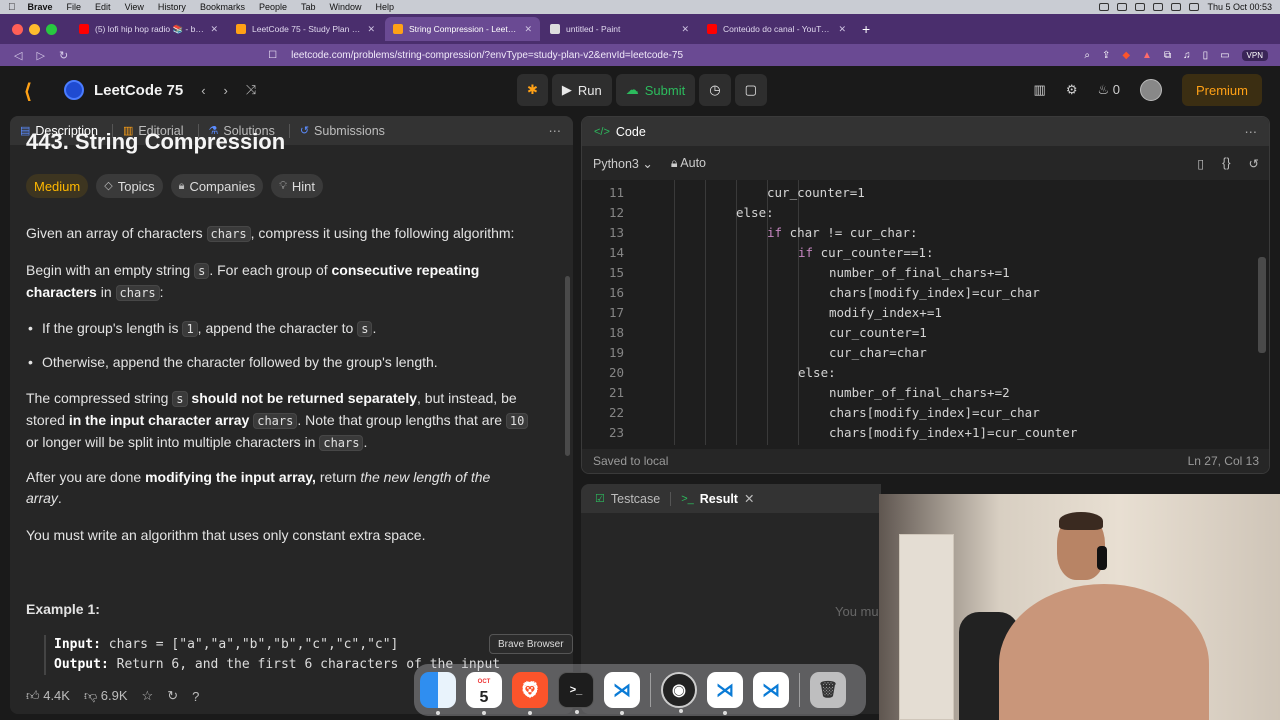 Image resolution: width=1280 pixels, height=720 pixels. Describe the element at coordinates (305, 29) in the screenshot. I see `browser-tab: LeetCode 75 - Study Plan - LeetCo ✕` at that location.